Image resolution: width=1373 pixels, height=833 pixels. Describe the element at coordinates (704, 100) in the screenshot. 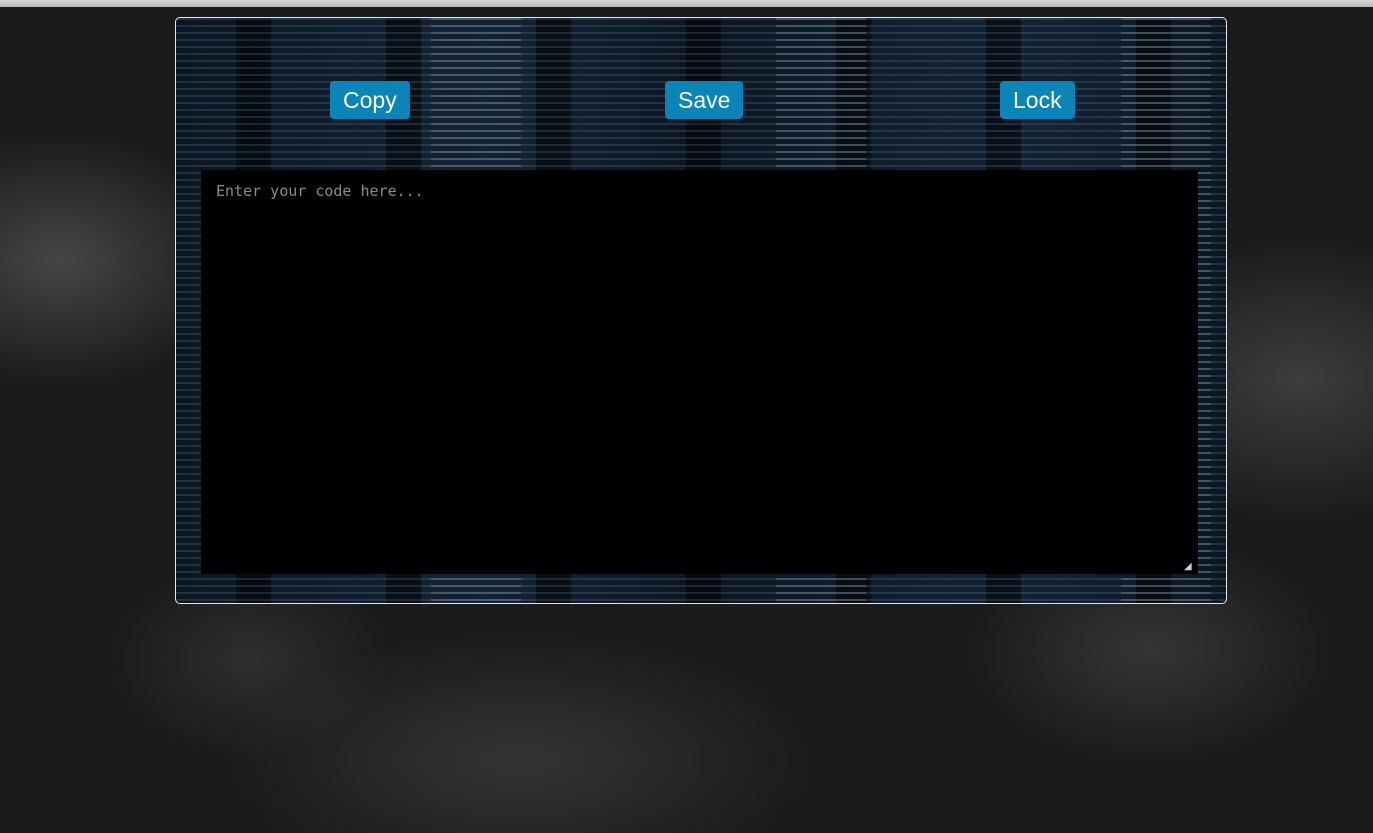

I see `save-button: Save` at that location.